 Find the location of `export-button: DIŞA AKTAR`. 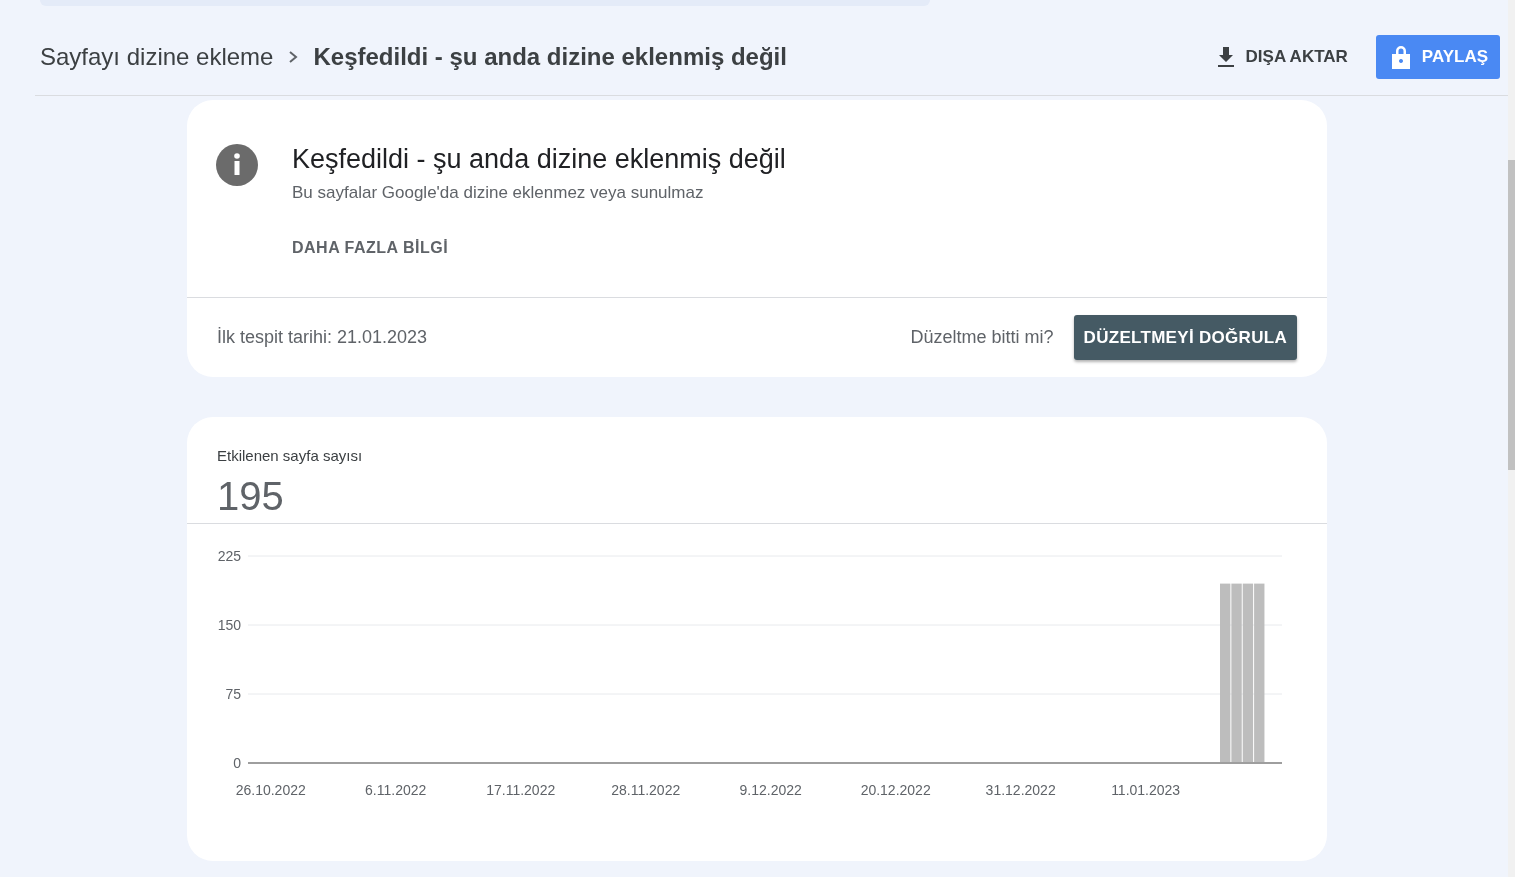

export-button: DIŞA AKTAR is located at coordinates (1281, 56).